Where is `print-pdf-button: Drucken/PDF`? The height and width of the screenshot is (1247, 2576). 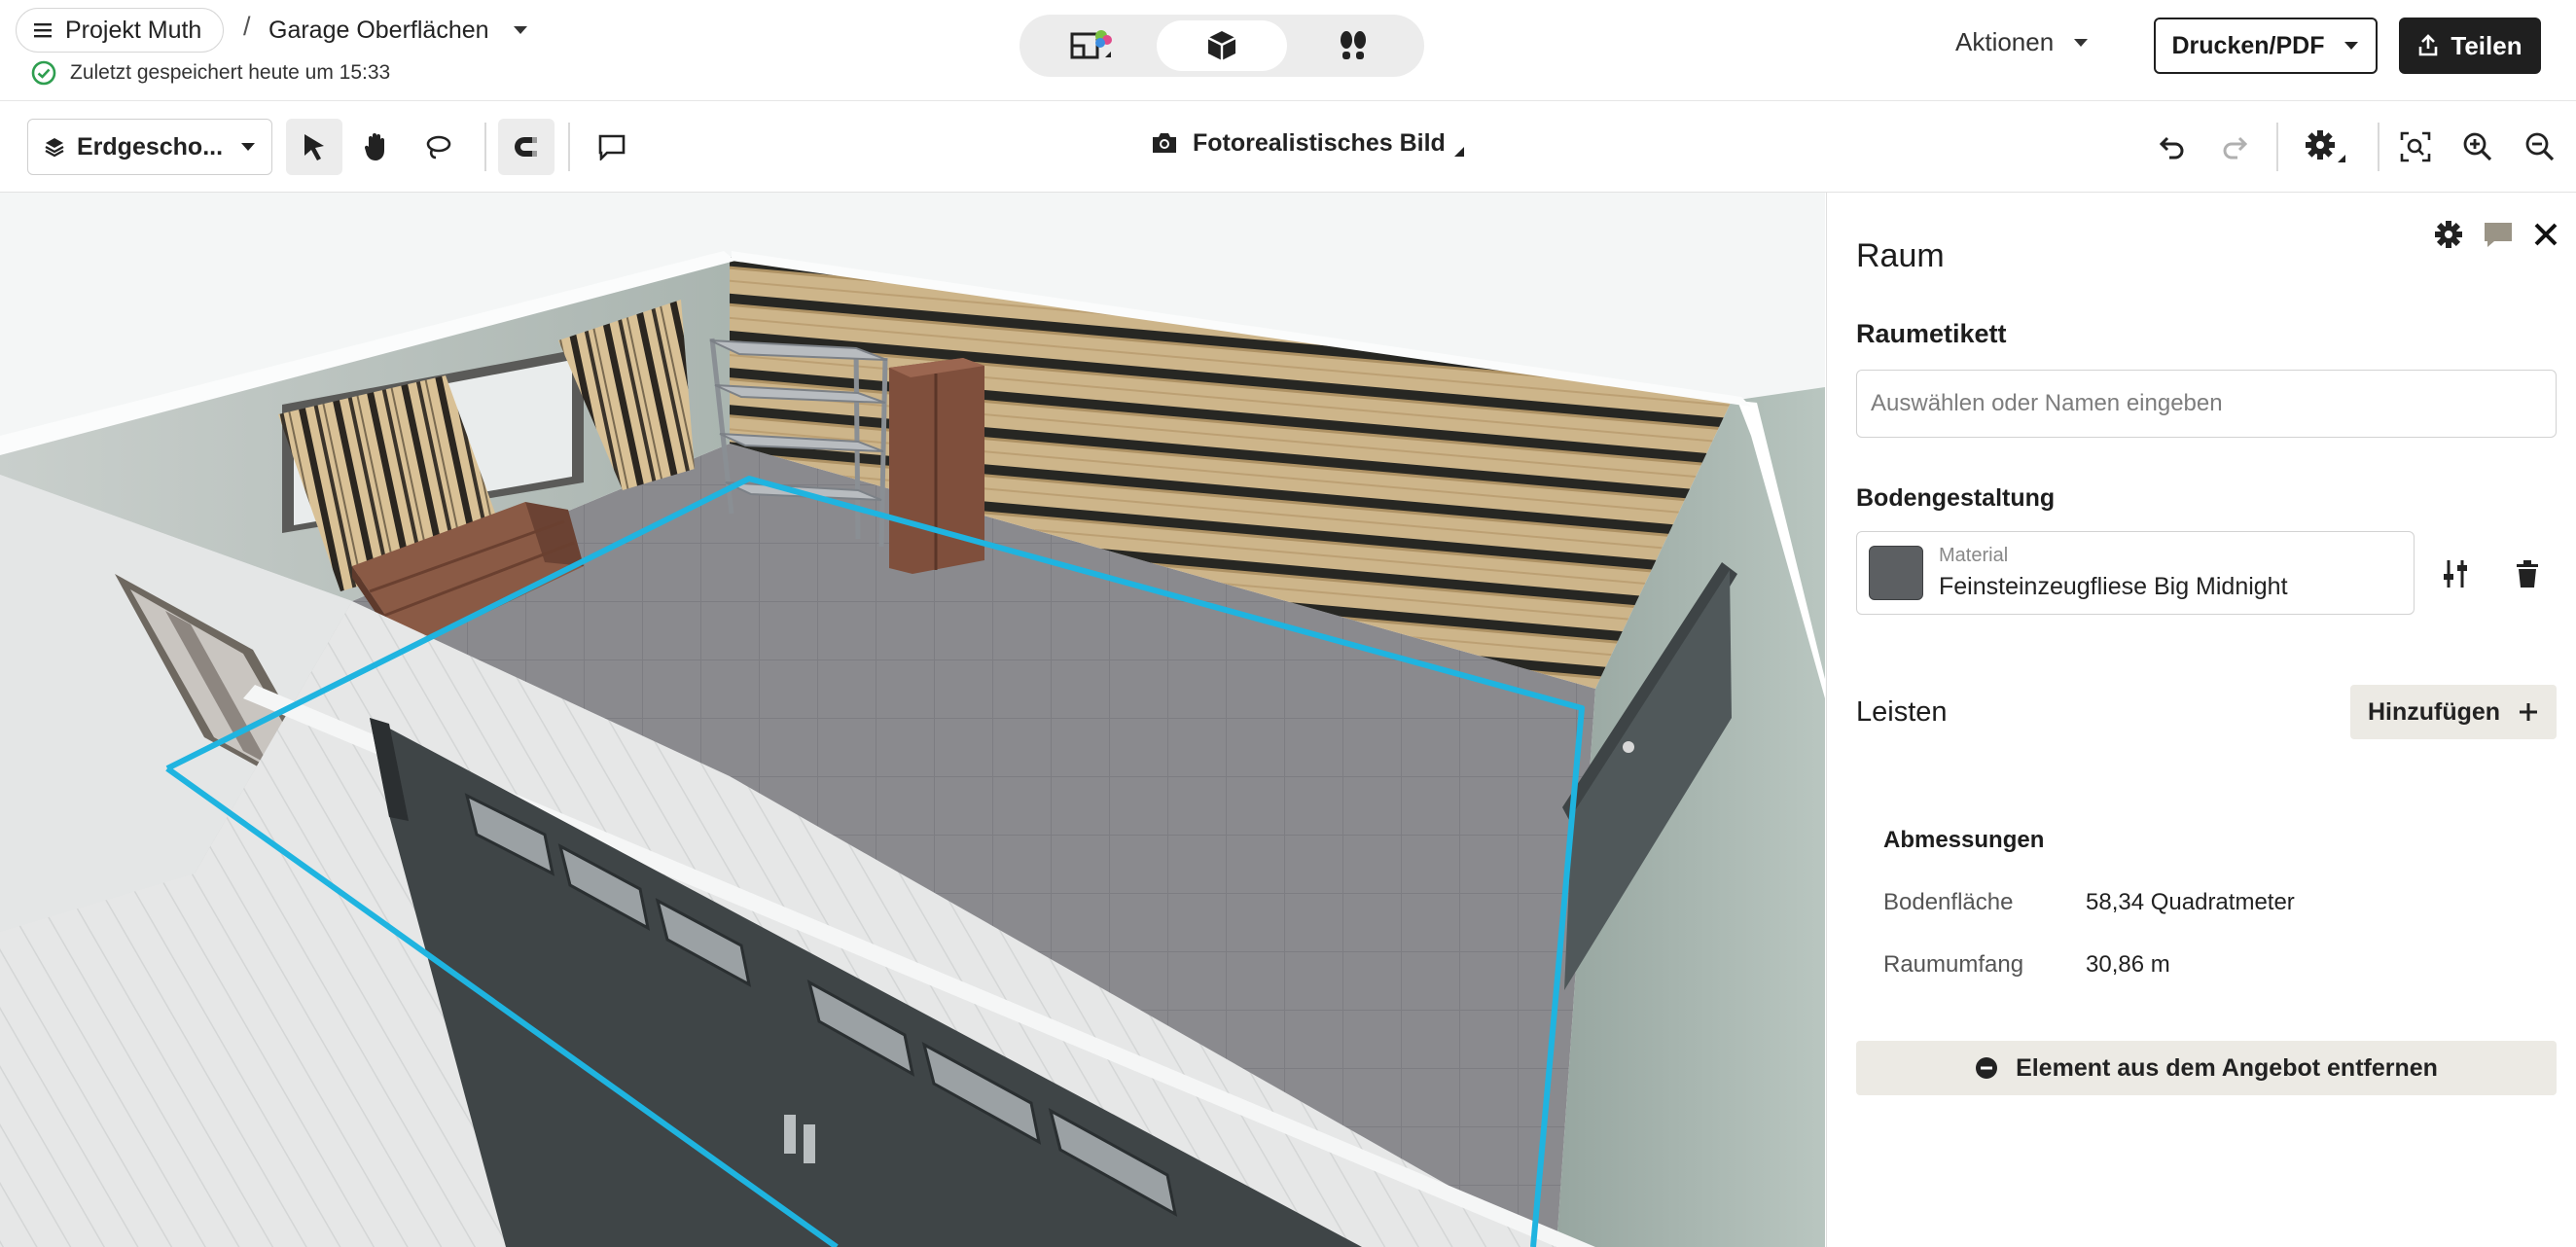 print-pdf-button: Drucken/PDF is located at coordinates (2266, 46).